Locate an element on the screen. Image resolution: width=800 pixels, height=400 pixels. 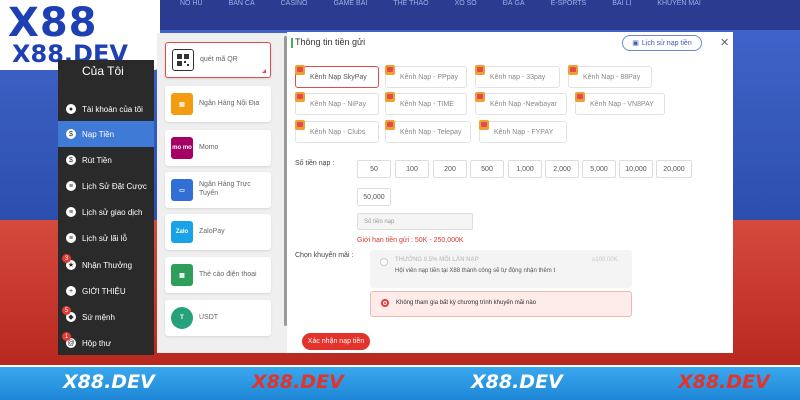
nav-item: THỂ THAO is located at coordinates (410, 5).